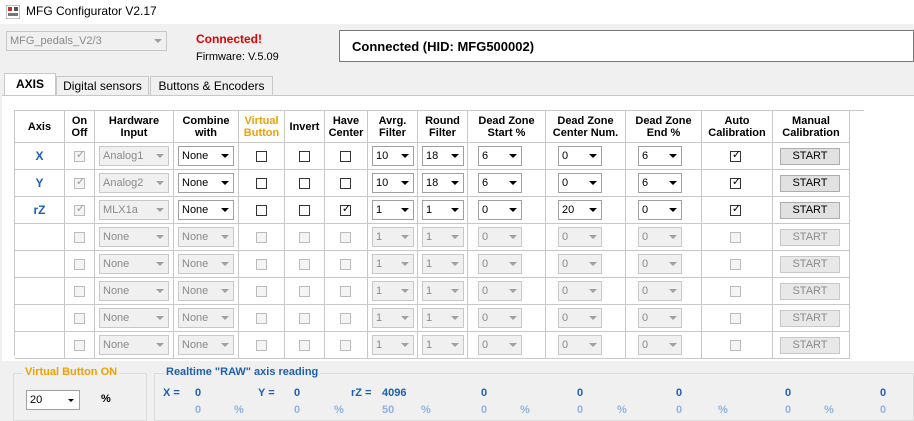 The height and width of the screenshot is (421, 914). What do you see at coordinates (580, 210) in the screenshot?
I see `dead-zone-center-select: 20` at bounding box center [580, 210].